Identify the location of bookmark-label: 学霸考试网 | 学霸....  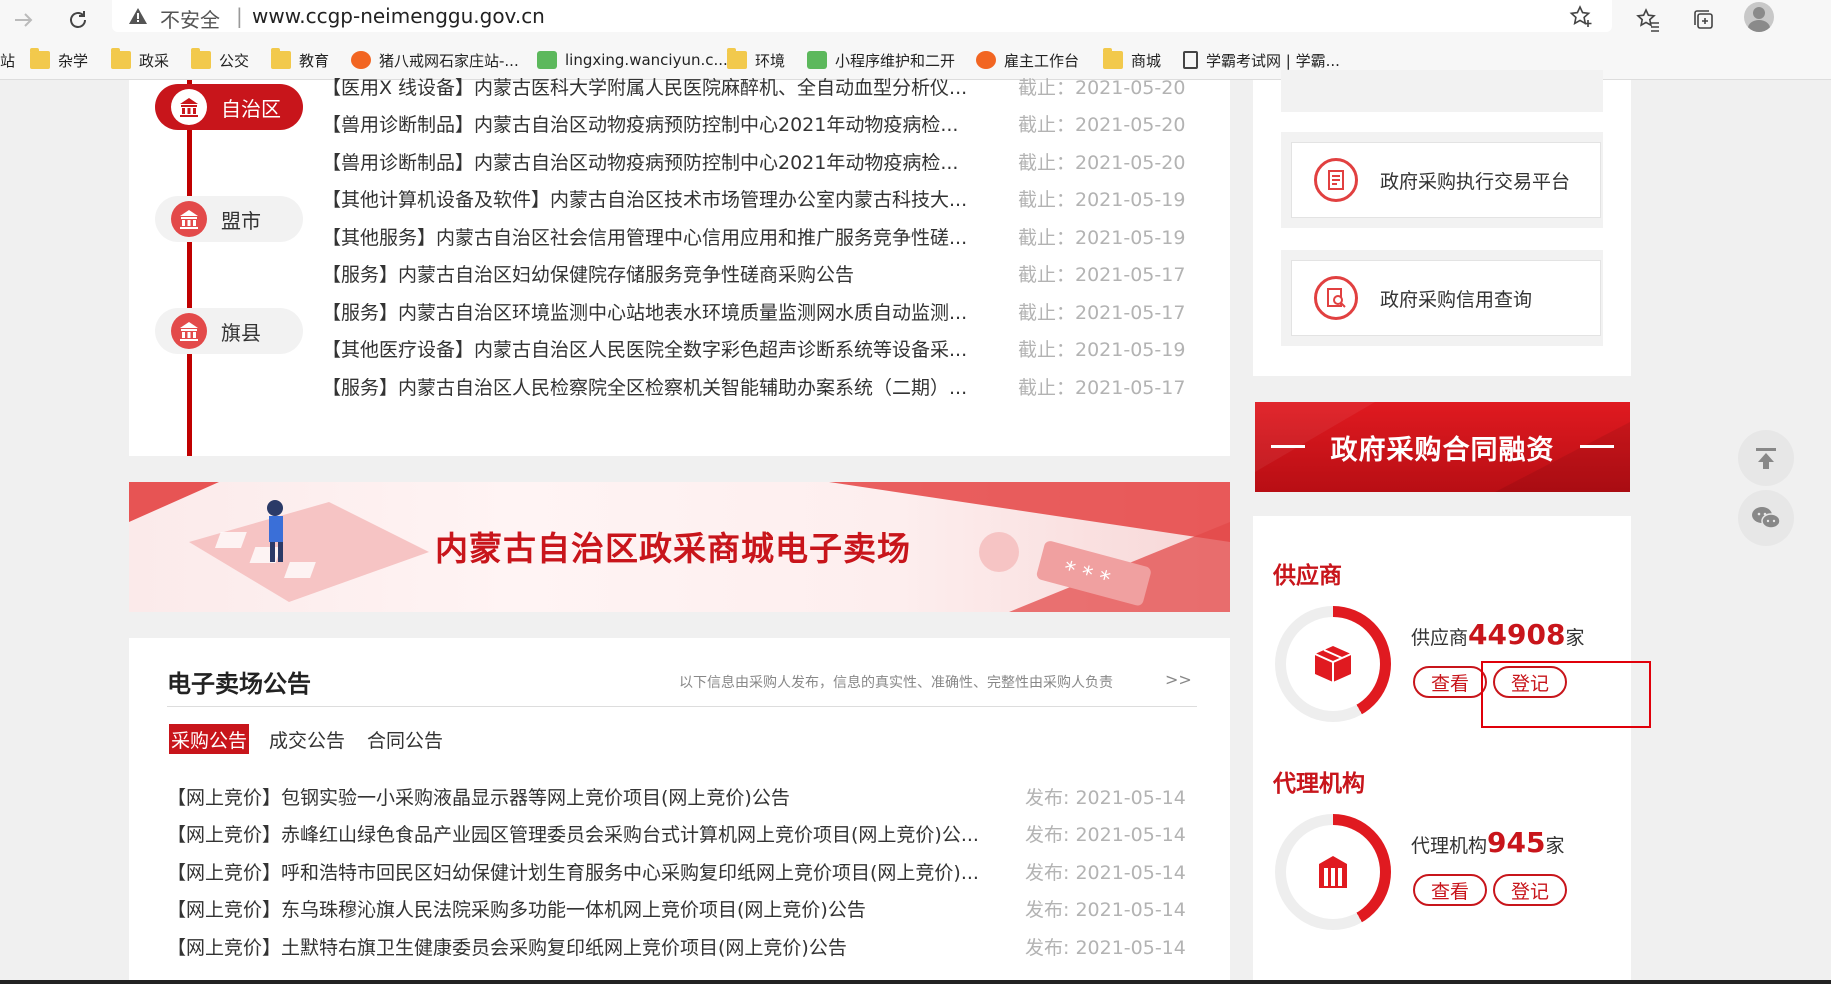
(1273, 60).